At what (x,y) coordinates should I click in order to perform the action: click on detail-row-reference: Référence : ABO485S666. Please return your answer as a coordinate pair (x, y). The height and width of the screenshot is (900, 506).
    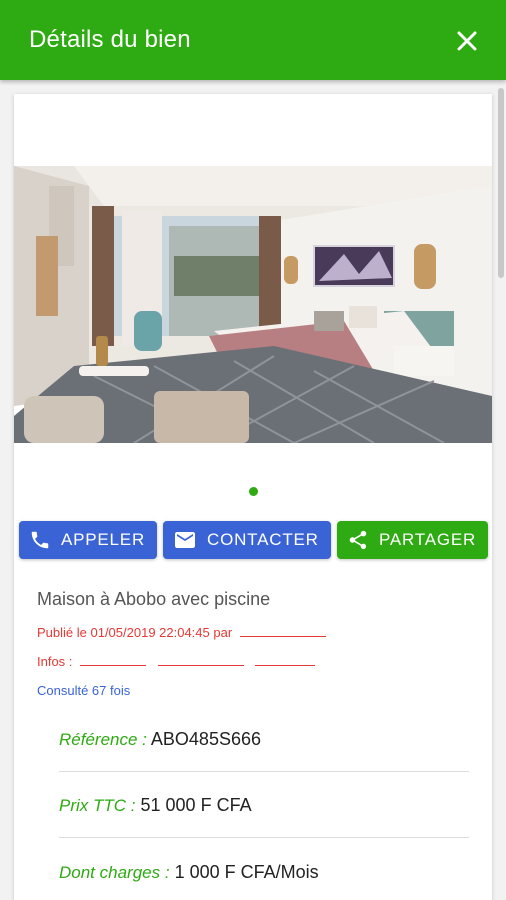
    Looking at the image, I should click on (264, 739).